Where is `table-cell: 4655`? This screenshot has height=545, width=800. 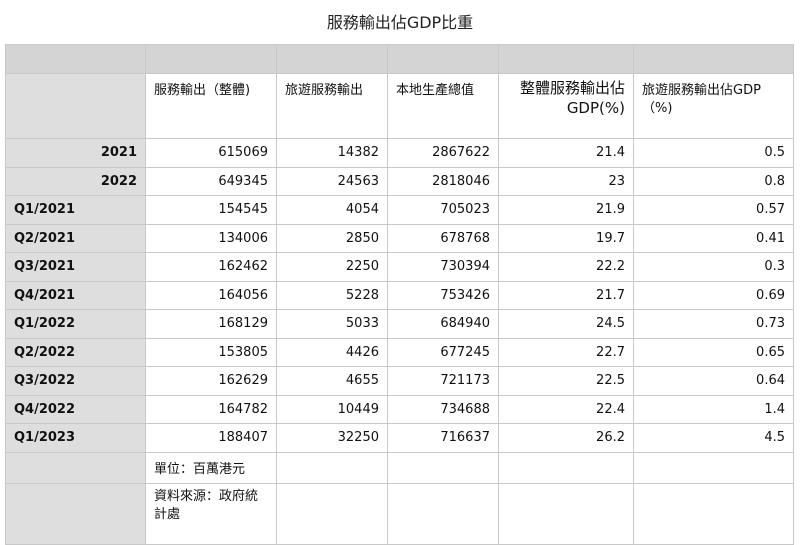 table-cell: 4655 is located at coordinates (332, 381).